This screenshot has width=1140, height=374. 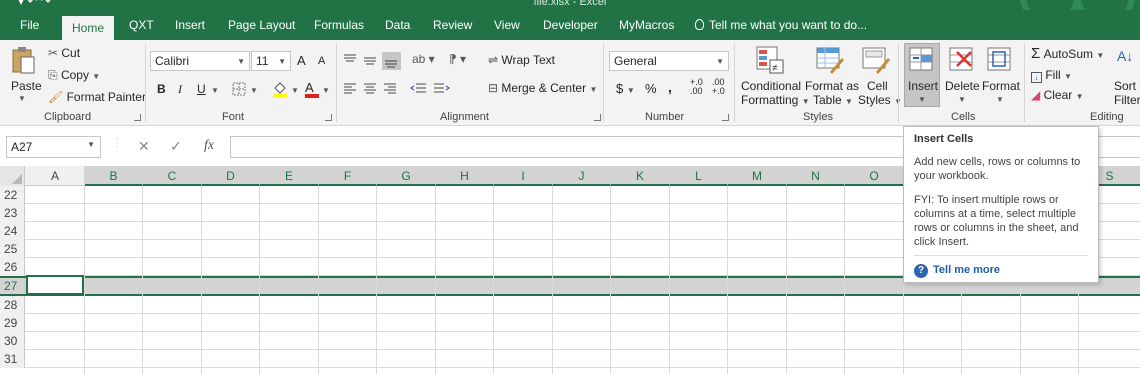 I want to click on comma-button: ,, so click(x=670, y=87).